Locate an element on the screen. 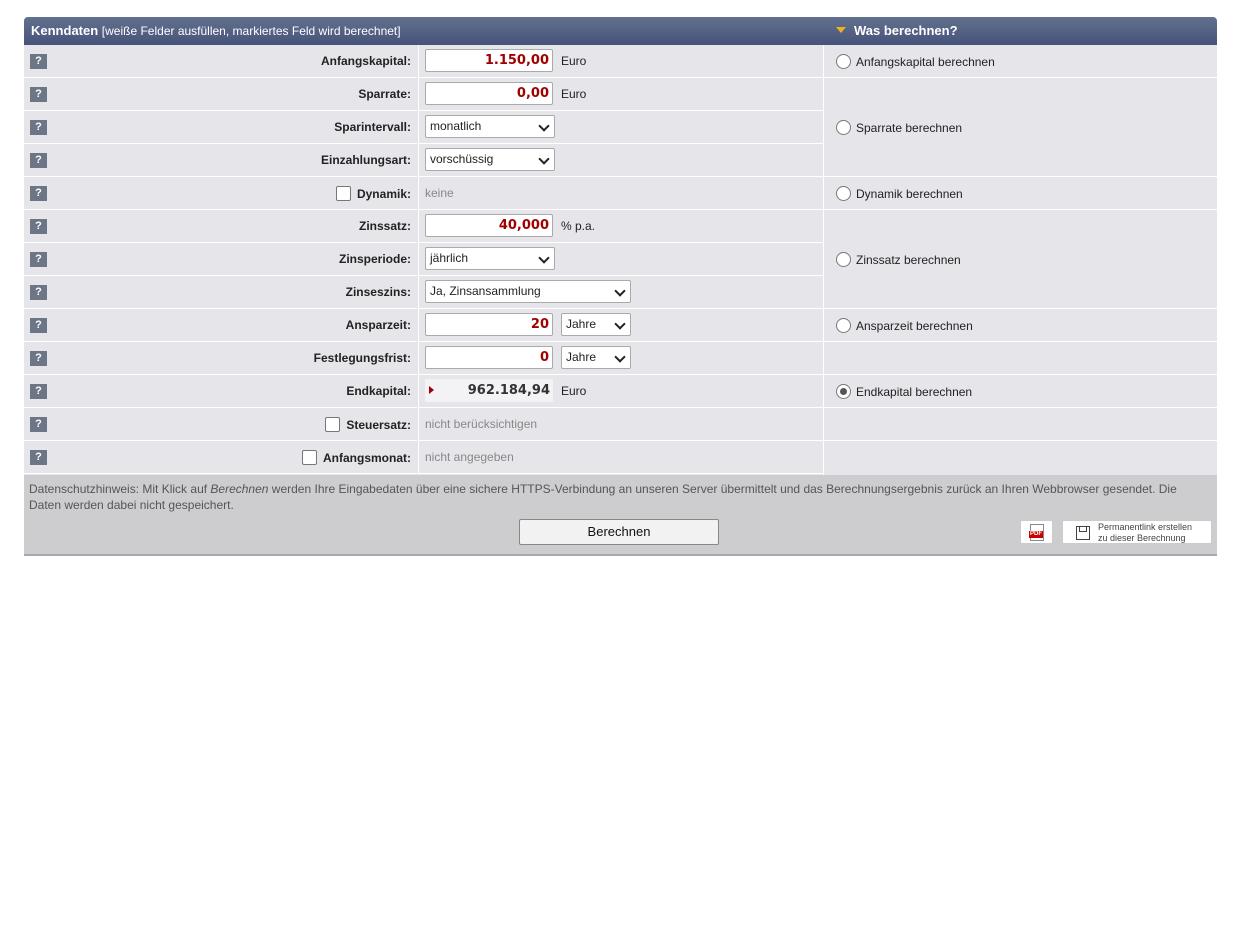 Image resolution: width=1241 pixels, height=938 pixels. radio-ansparzeit is located at coordinates (843, 325).